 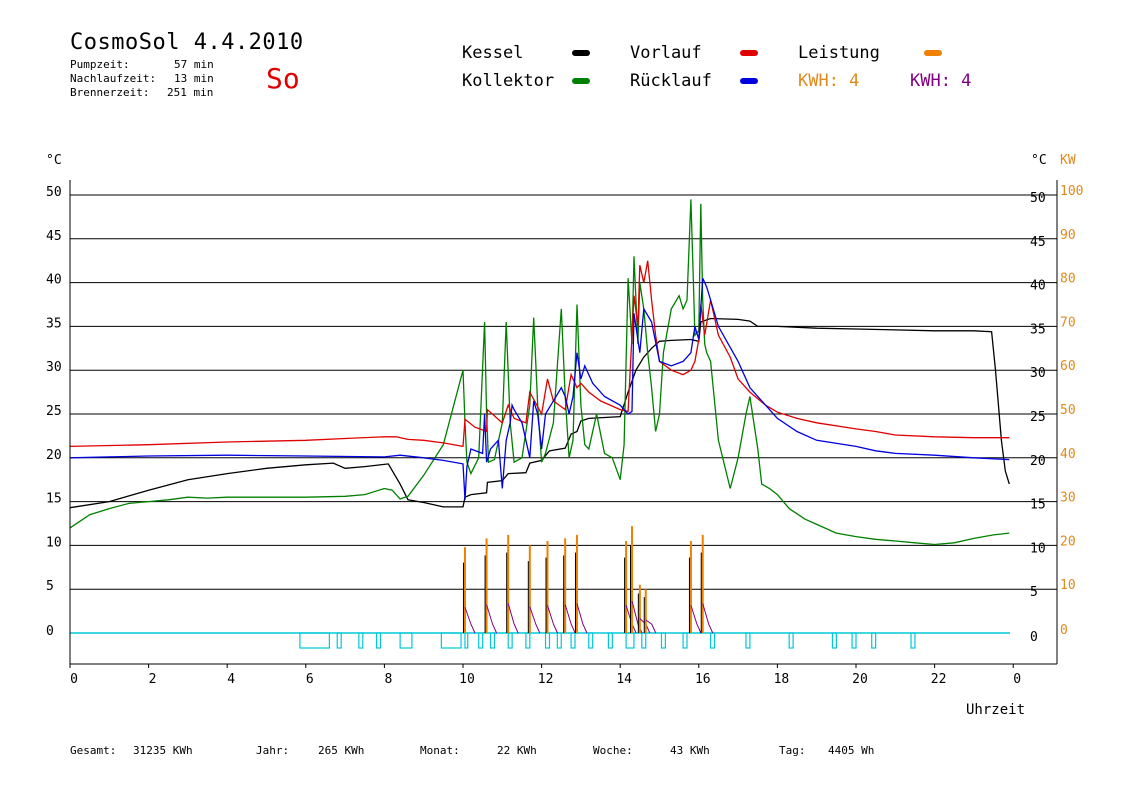 What do you see at coordinates (1038, 242) in the screenshot?
I see `y-tick-label-right: 45` at bounding box center [1038, 242].